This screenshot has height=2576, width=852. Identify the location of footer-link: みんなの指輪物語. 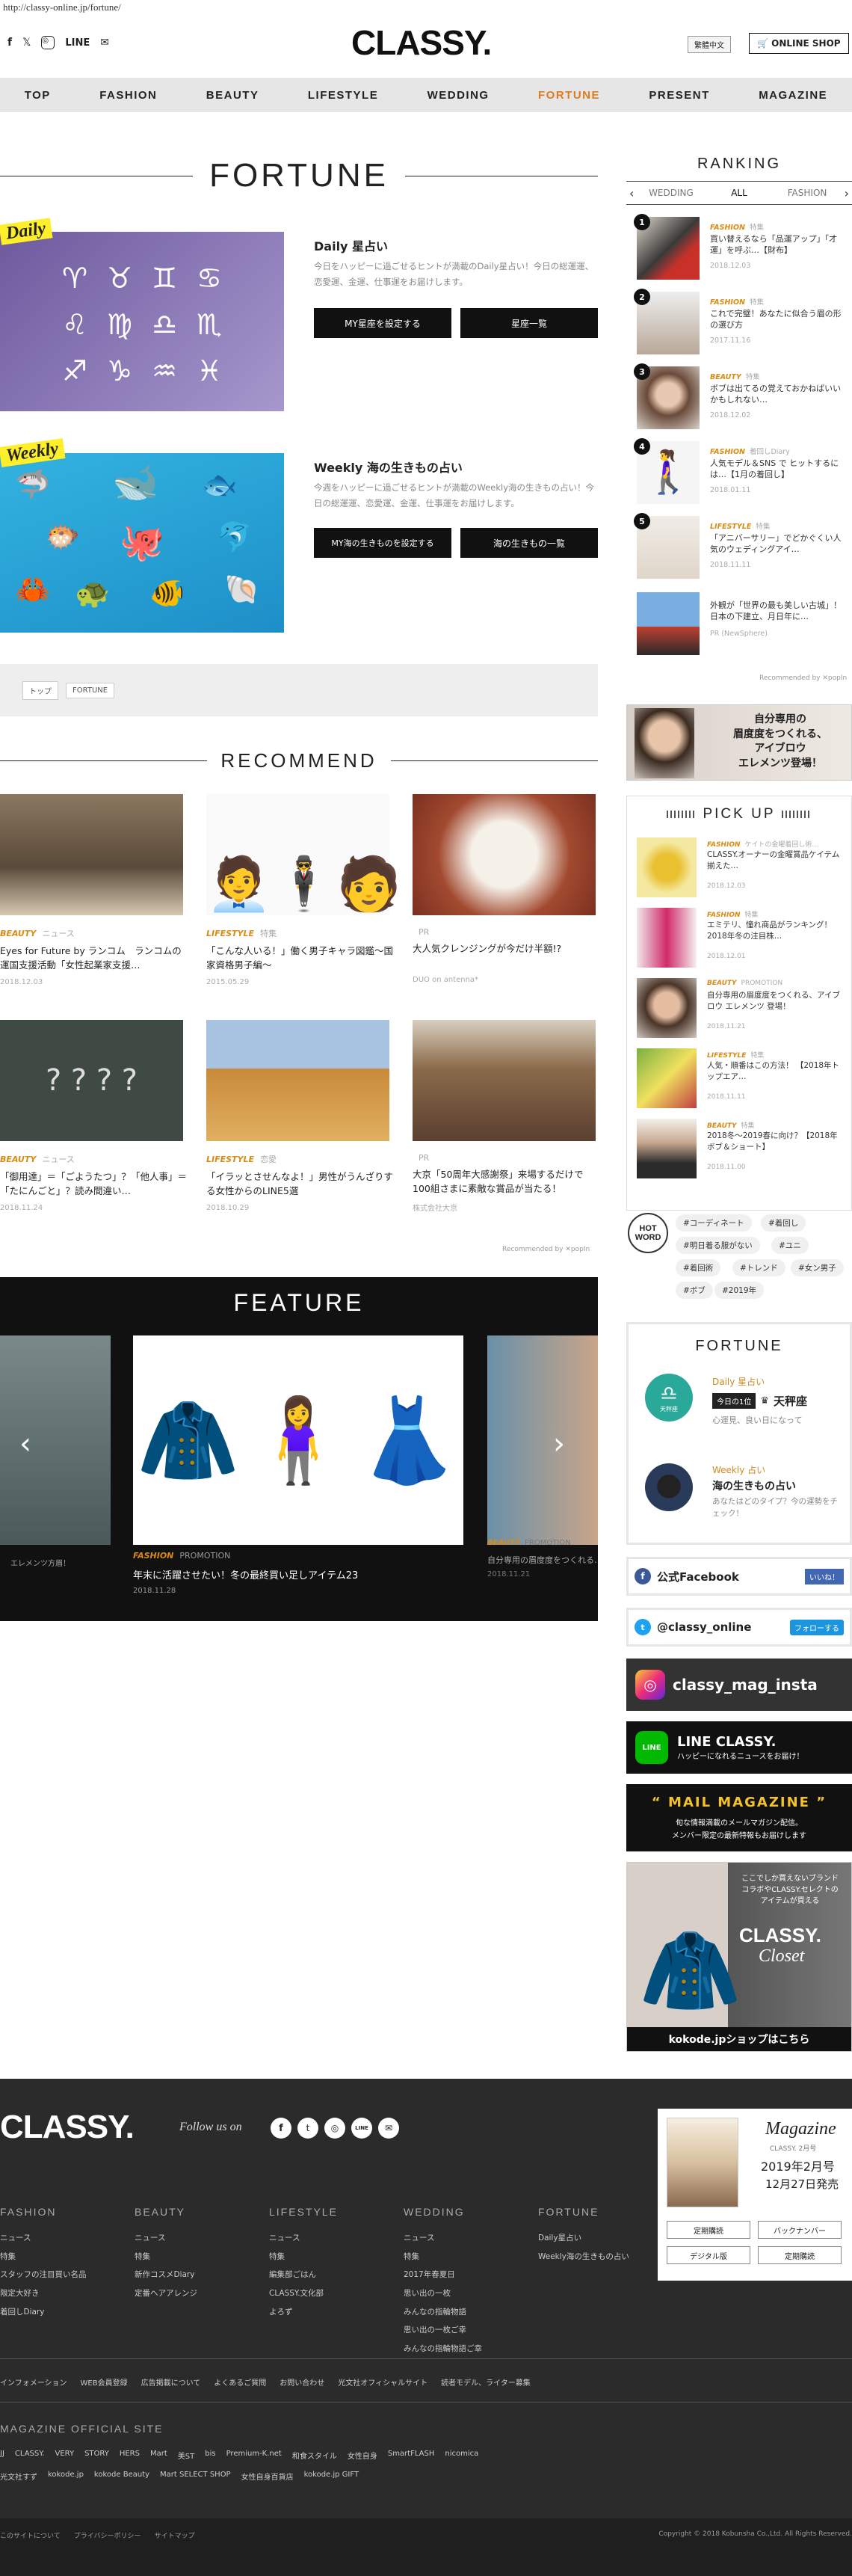
(443, 2312).